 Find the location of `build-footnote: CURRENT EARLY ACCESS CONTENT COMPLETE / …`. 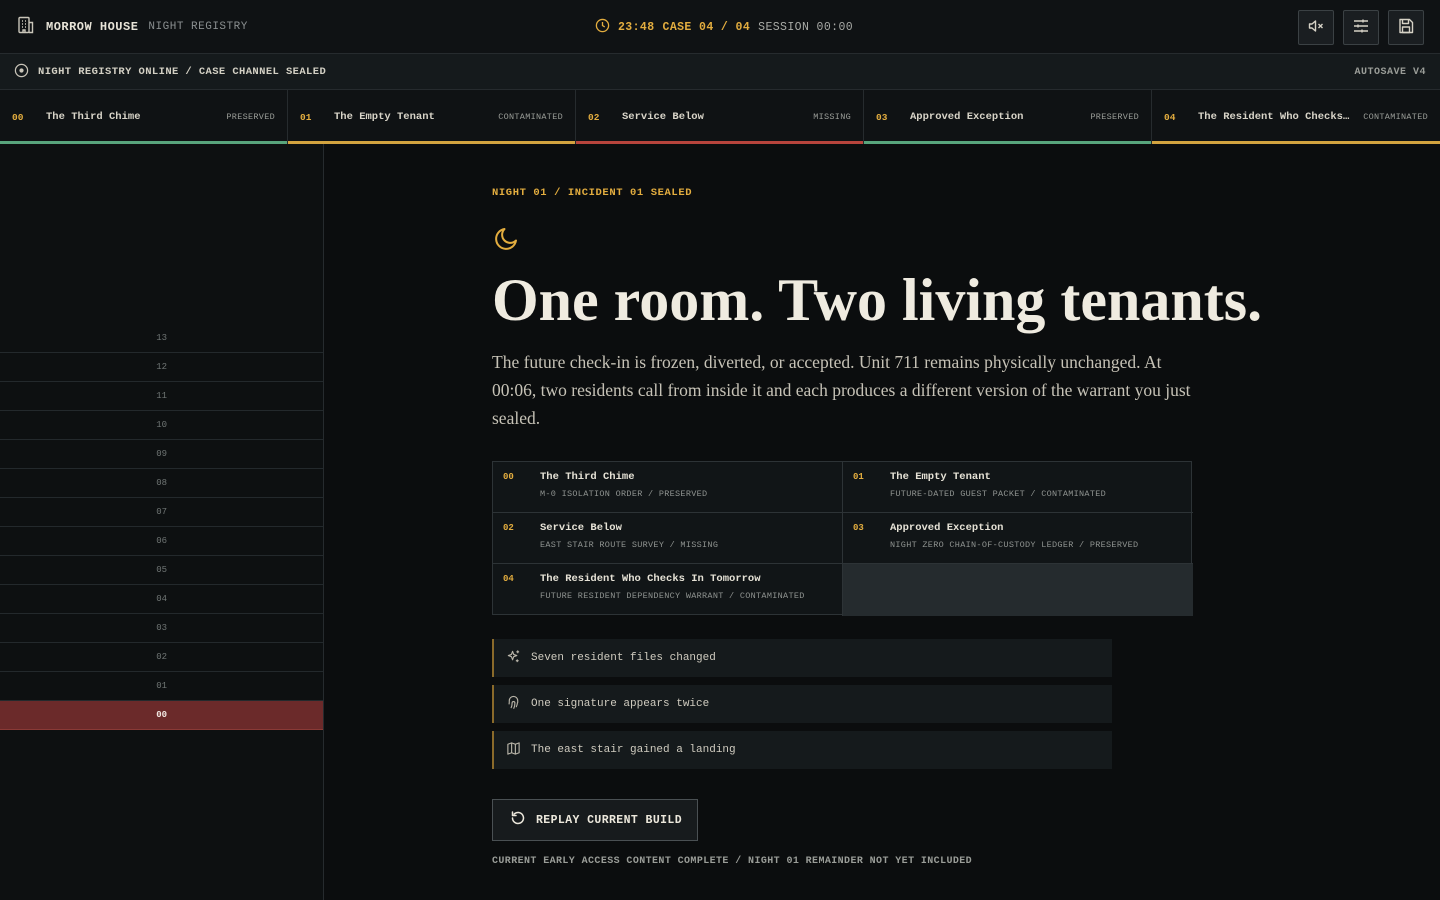

build-footnote: CURRENT EARLY ACCESS CONTENT COMPLETE / … is located at coordinates (732, 861).